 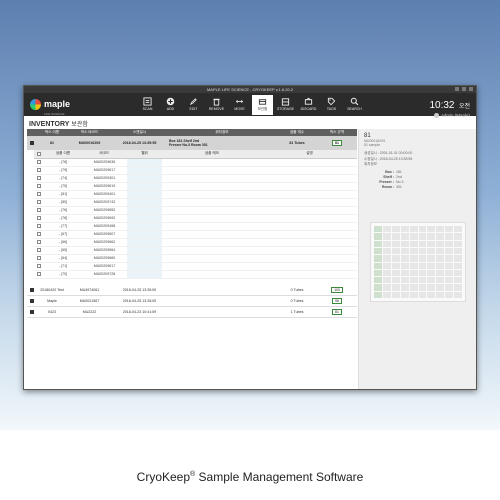 I want to click on discard-button: DISCARD, so click(x=308, y=105).